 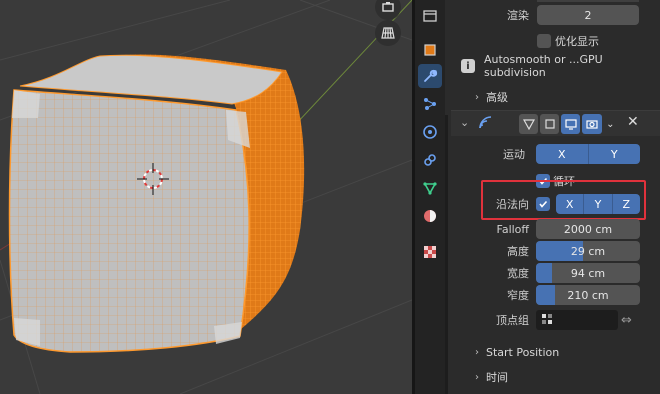 I want to click on falloff-field: 2000 cm, so click(x=588, y=229).